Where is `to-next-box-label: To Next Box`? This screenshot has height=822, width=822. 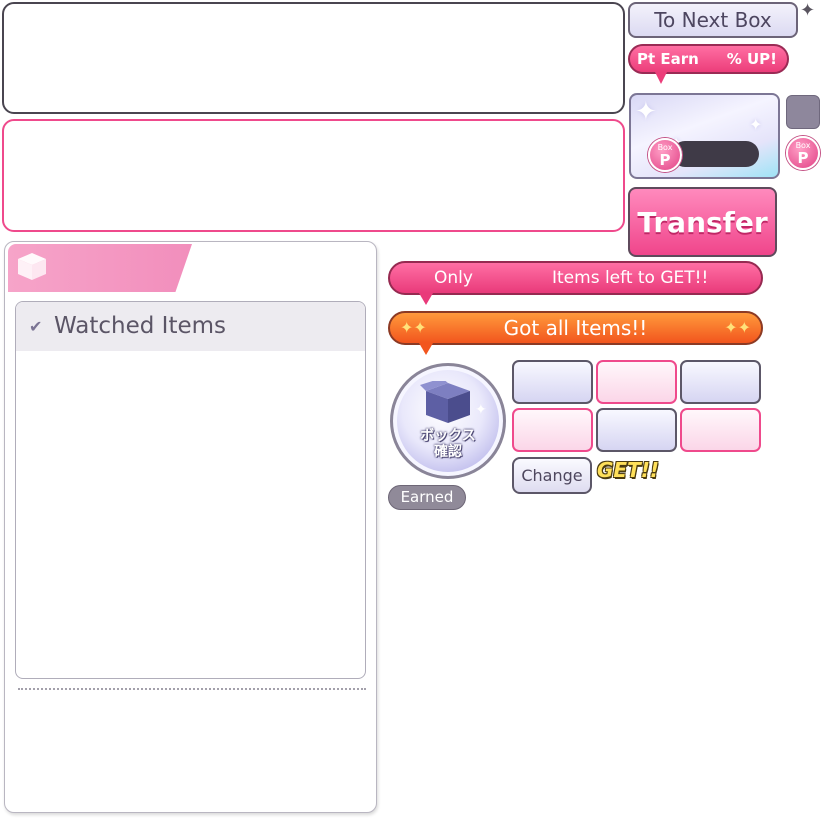 to-next-box-label: To Next Box is located at coordinates (713, 20).